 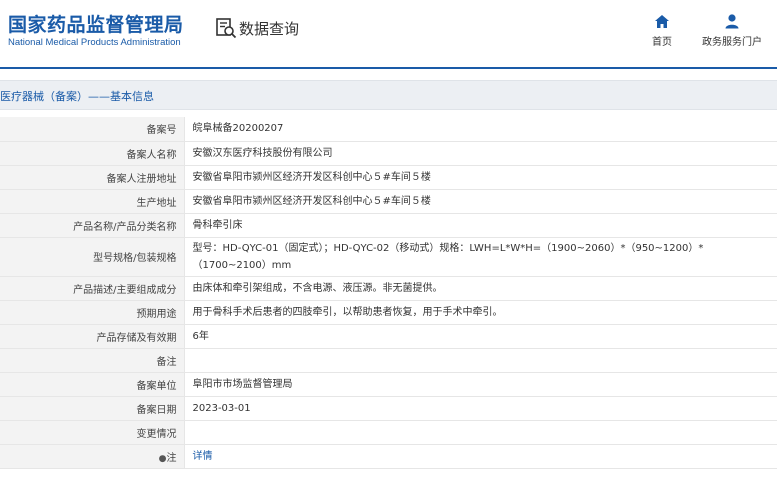 I want to click on note-key: ●注, so click(x=92, y=456).